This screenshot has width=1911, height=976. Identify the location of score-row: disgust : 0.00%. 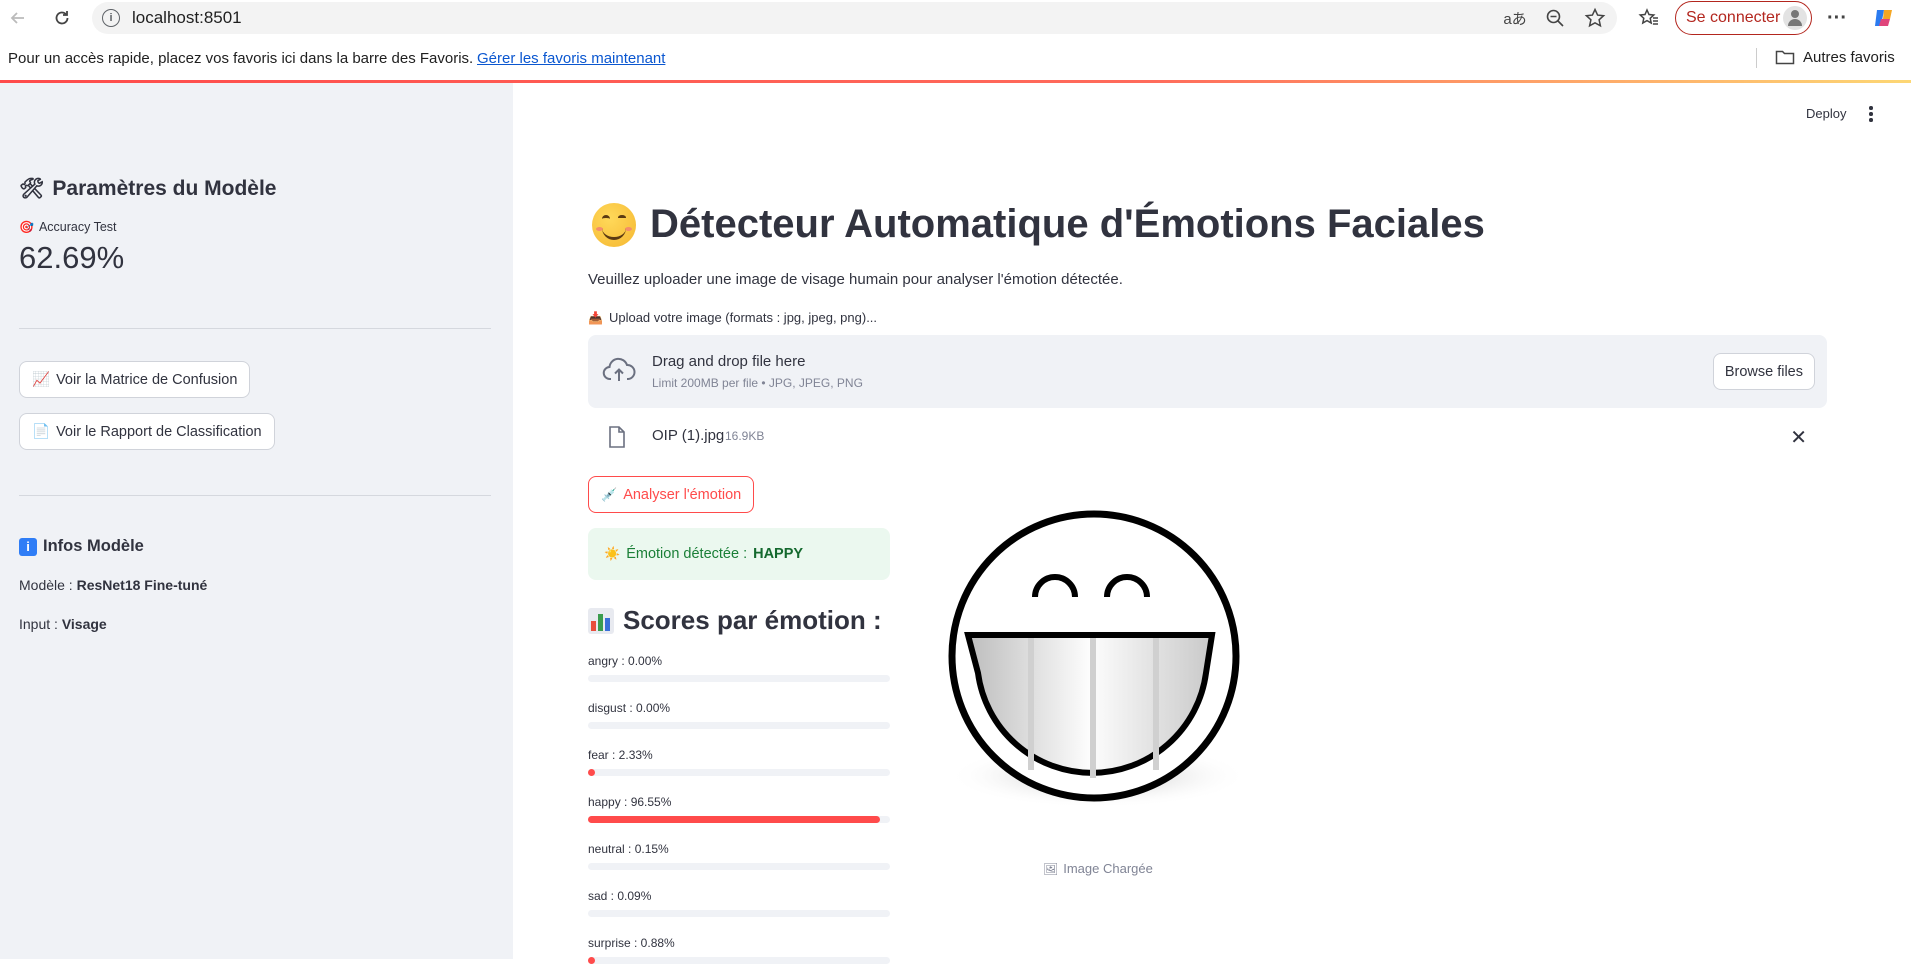
(739, 721).